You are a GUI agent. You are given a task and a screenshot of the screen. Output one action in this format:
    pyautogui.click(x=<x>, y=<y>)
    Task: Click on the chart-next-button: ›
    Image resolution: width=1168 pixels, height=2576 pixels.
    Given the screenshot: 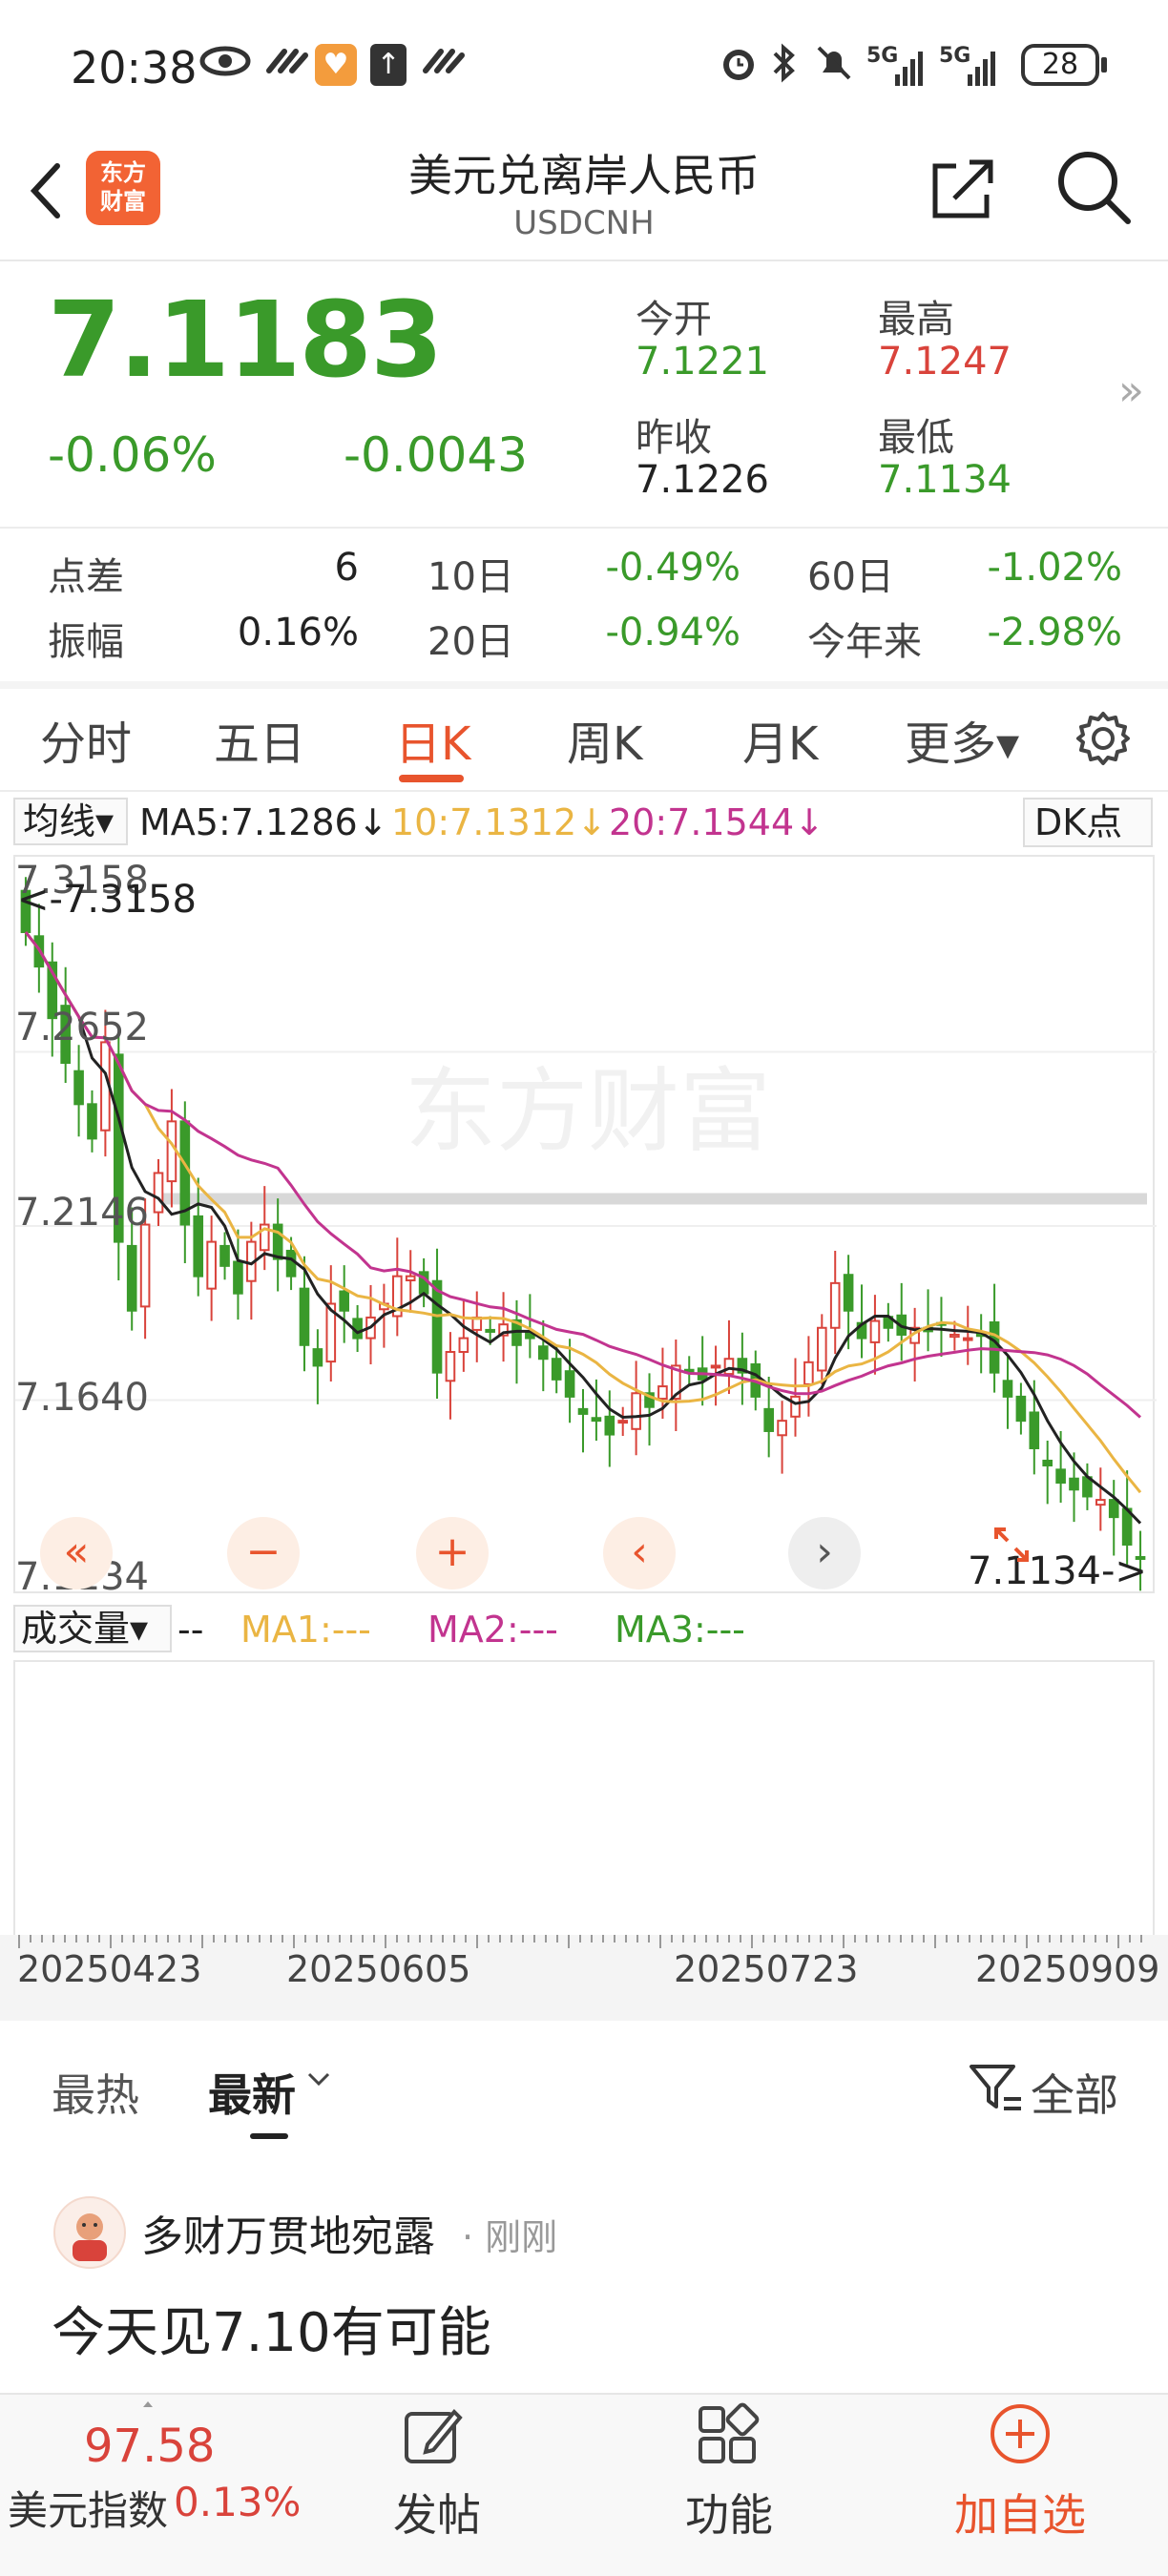 What is the action you would take?
    pyautogui.click(x=824, y=1553)
    